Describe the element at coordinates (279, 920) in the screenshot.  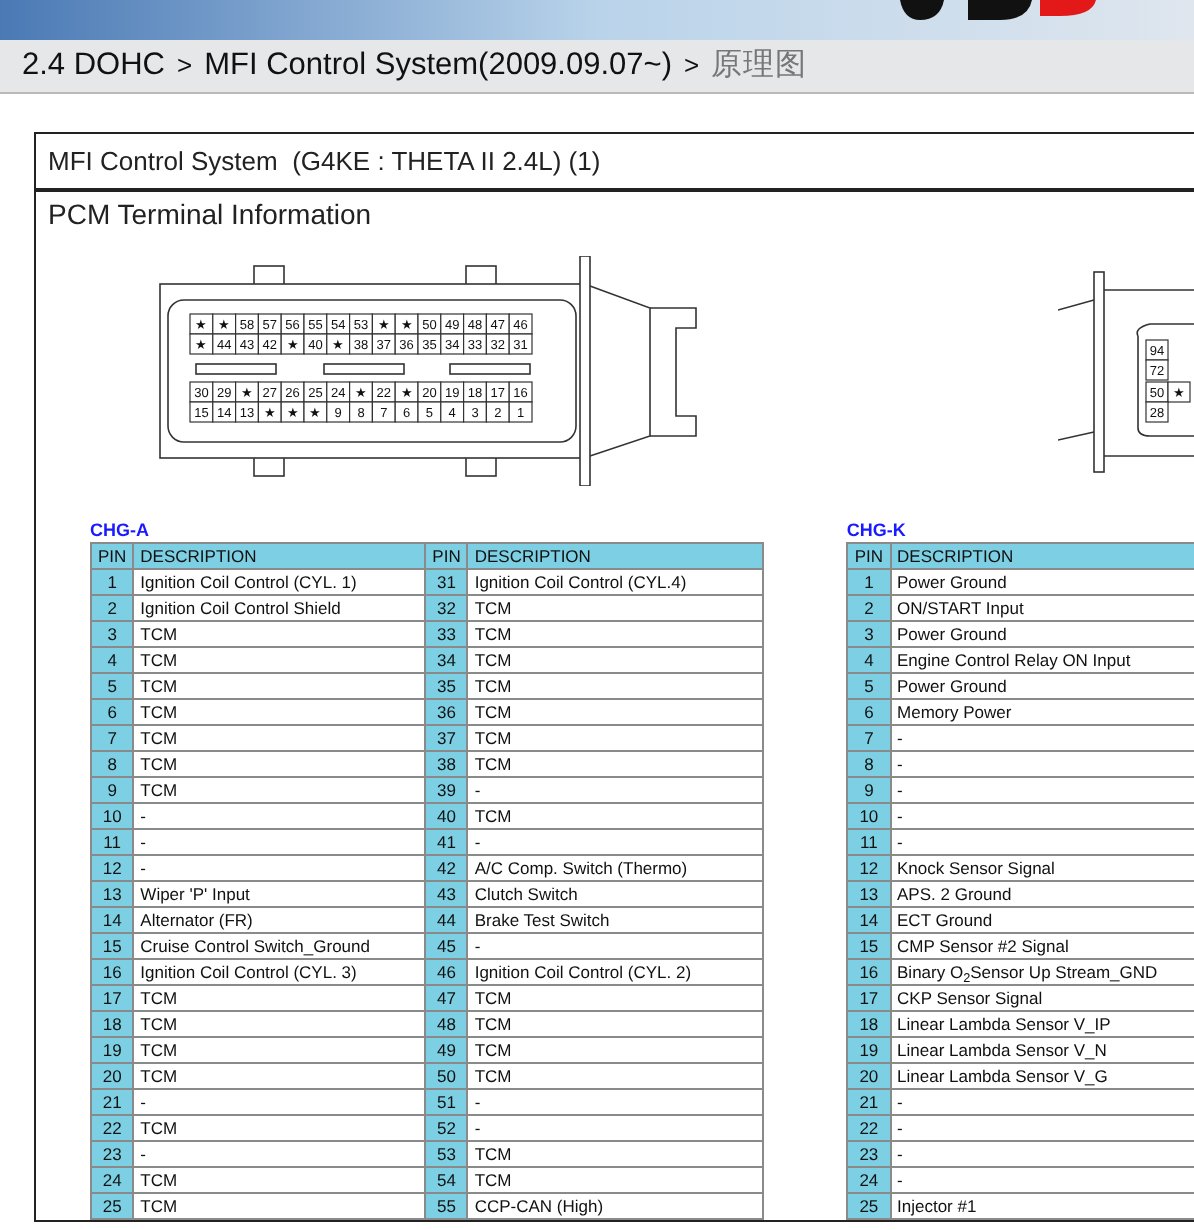
I see `description-cell: Alternator (FR)` at that location.